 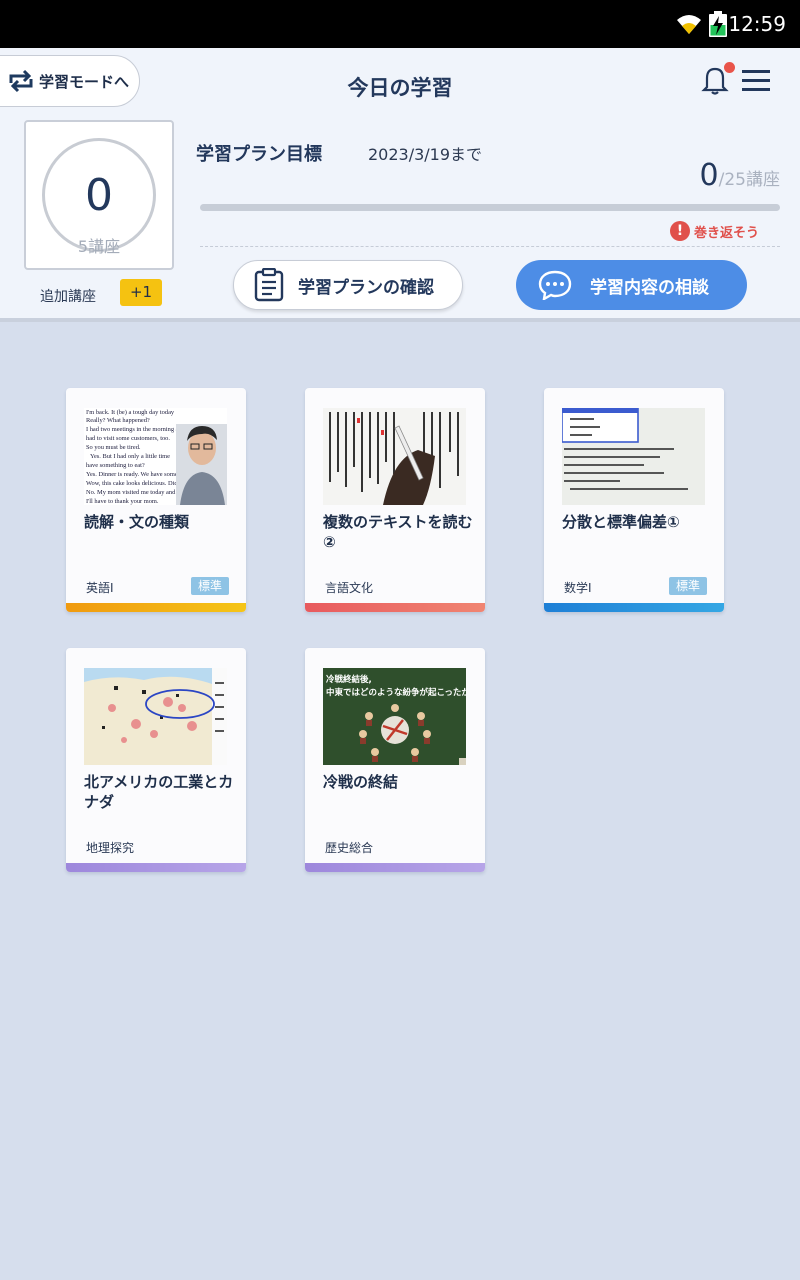 What do you see at coordinates (718, 24) in the screenshot?
I see `battery-charging-icon` at bounding box center [718, 24].